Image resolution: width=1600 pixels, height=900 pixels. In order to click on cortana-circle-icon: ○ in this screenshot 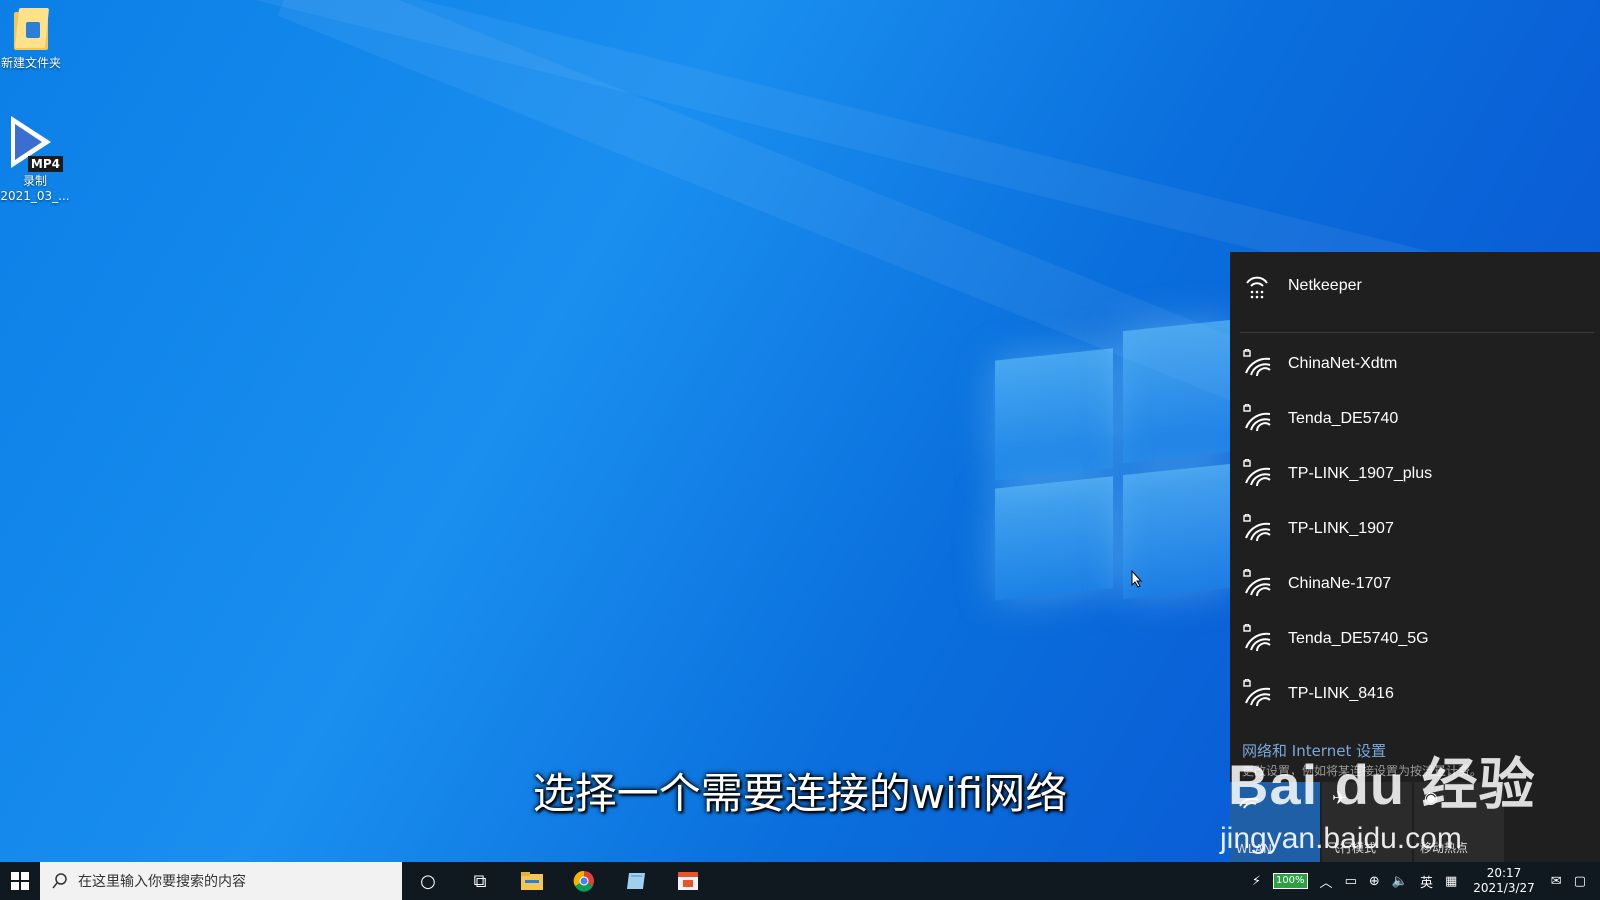, I will do `click(428, 881)`.